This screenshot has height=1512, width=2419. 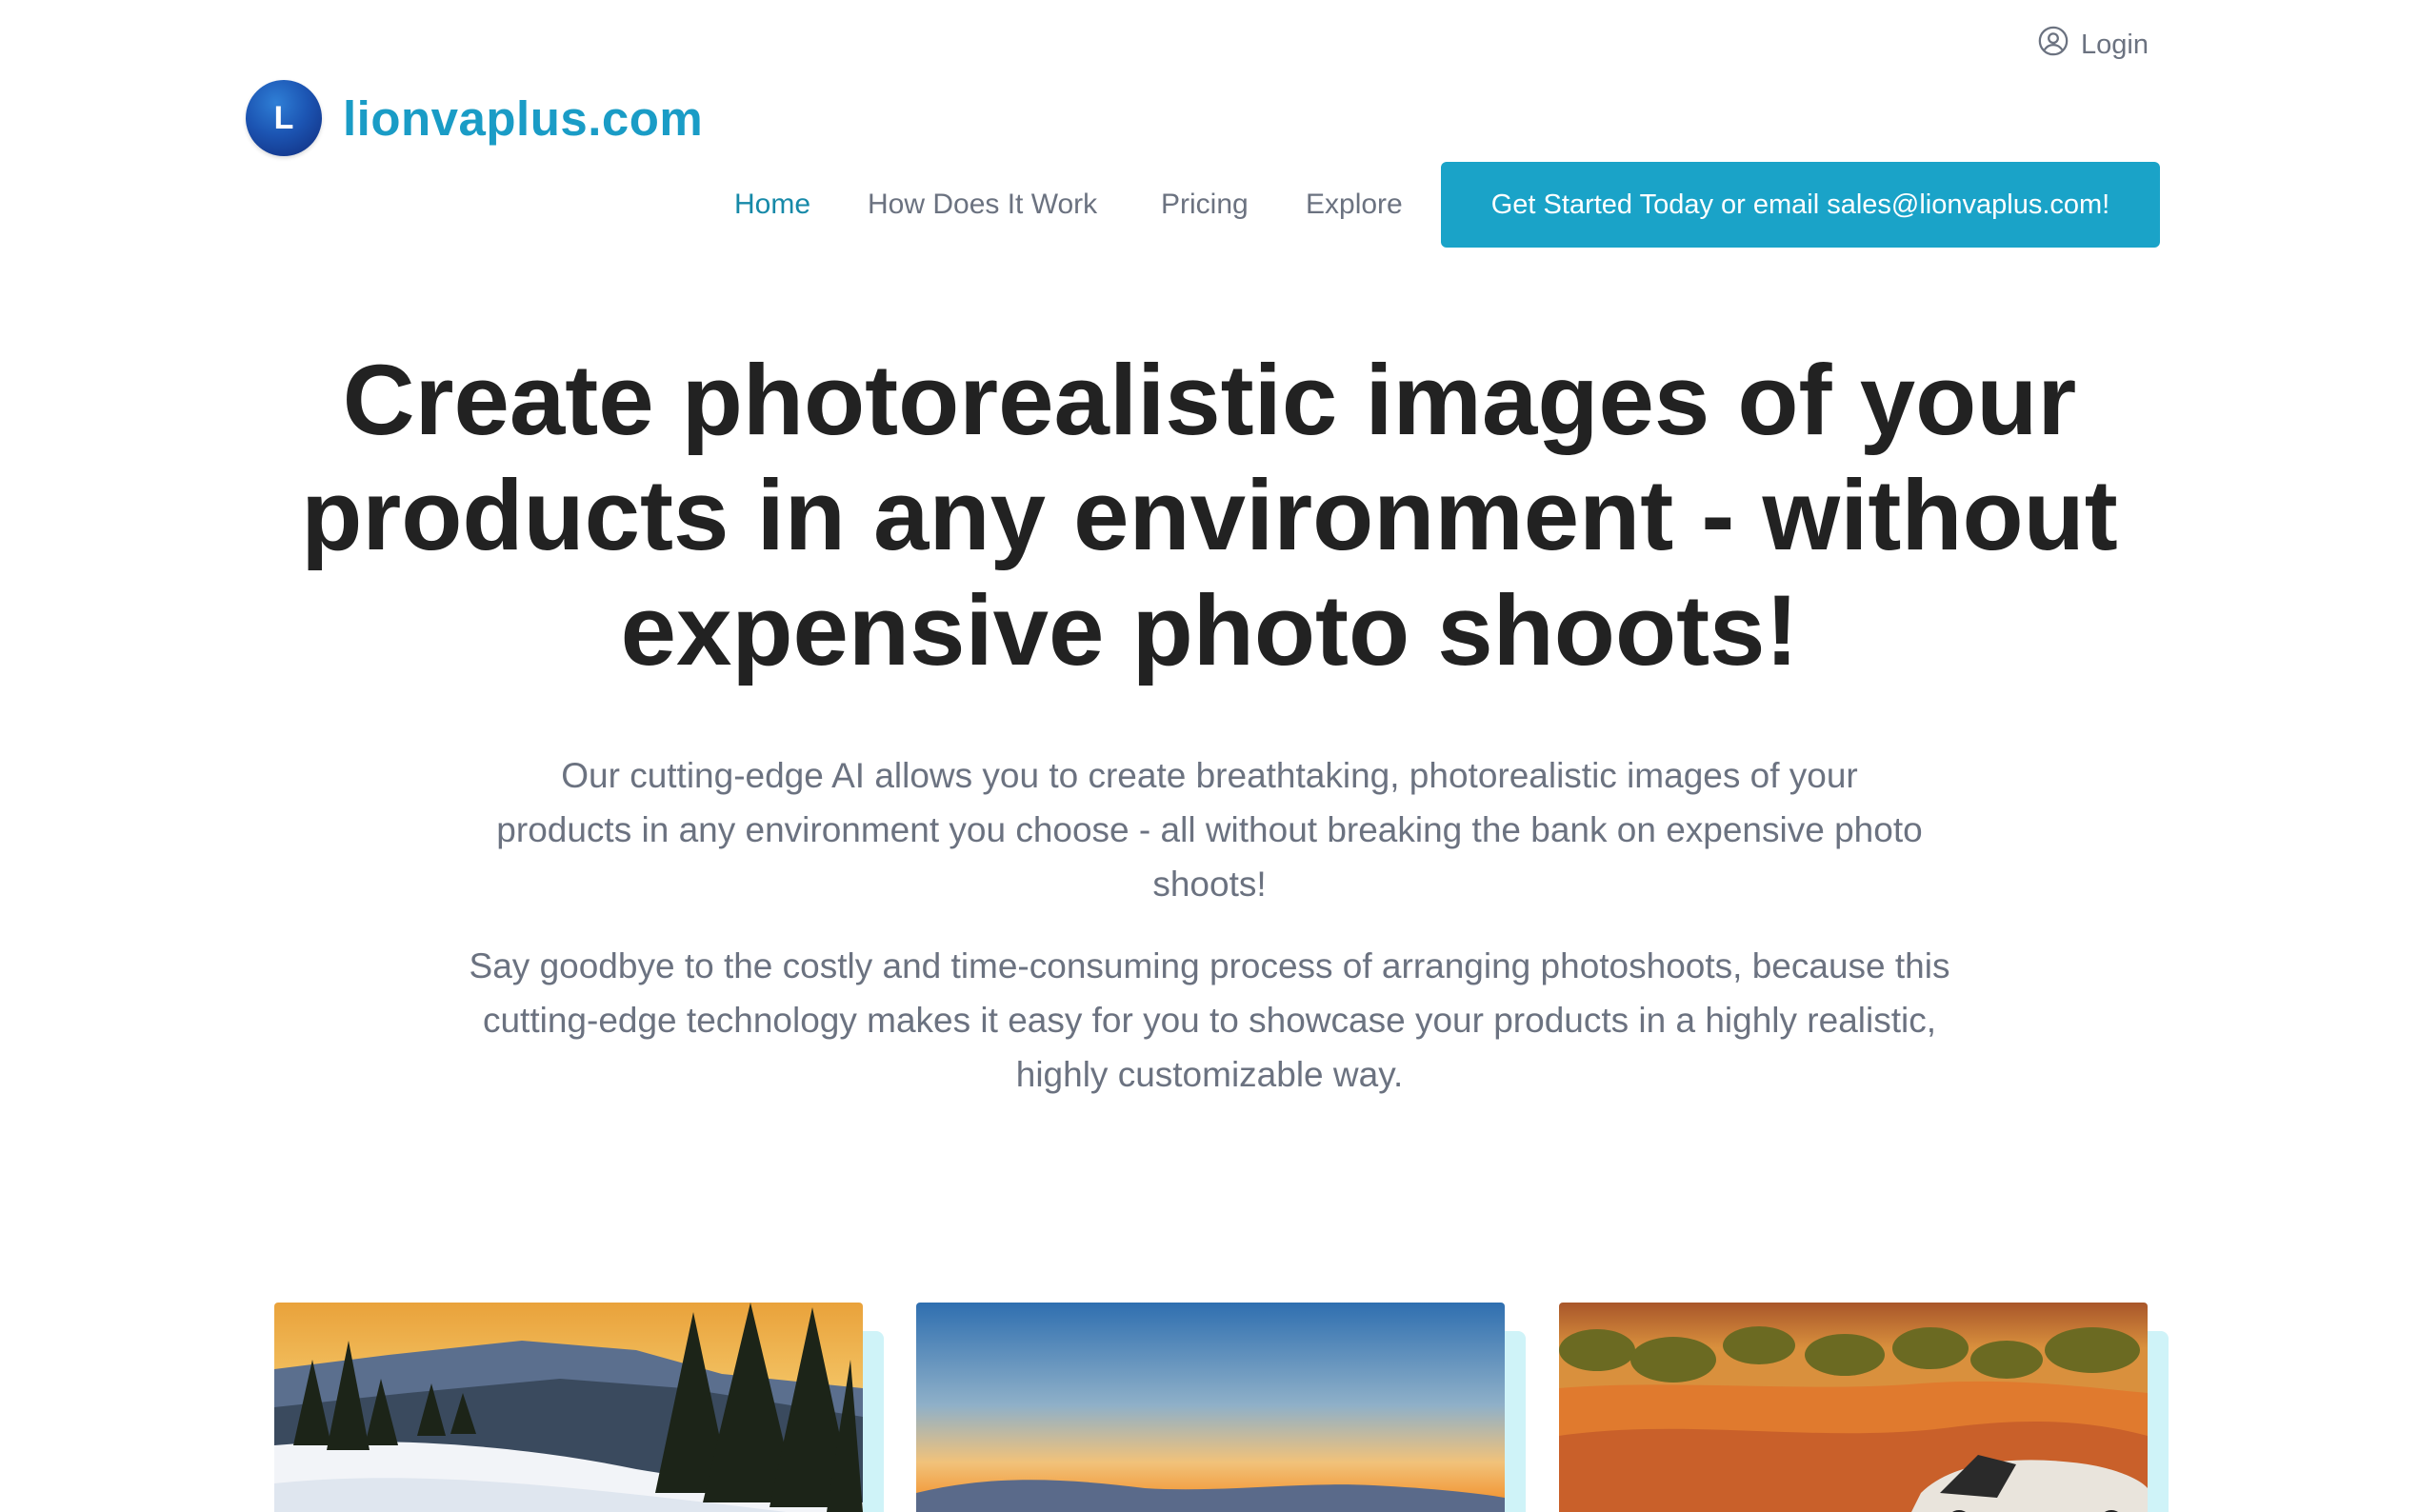 I want to click on login-link: Login, so click(x=2093, y=45).